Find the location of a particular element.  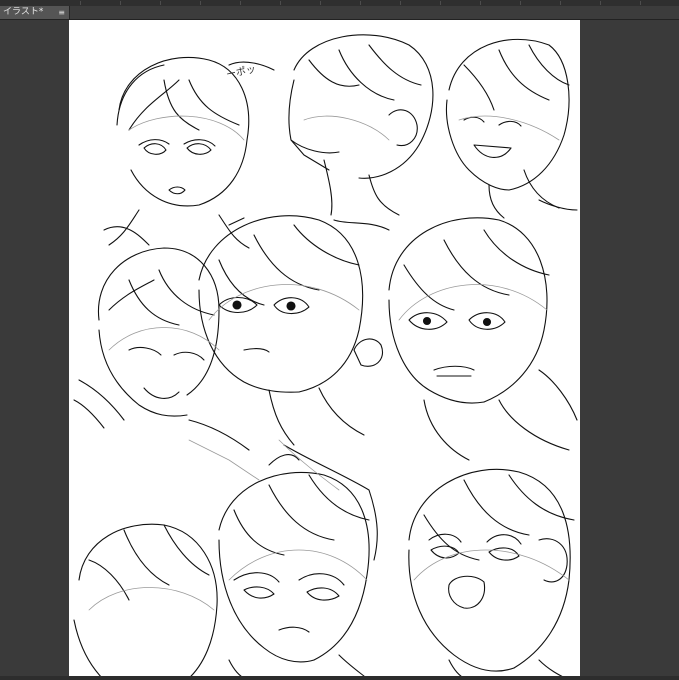

status-bar is located at coordinates (339, 678).